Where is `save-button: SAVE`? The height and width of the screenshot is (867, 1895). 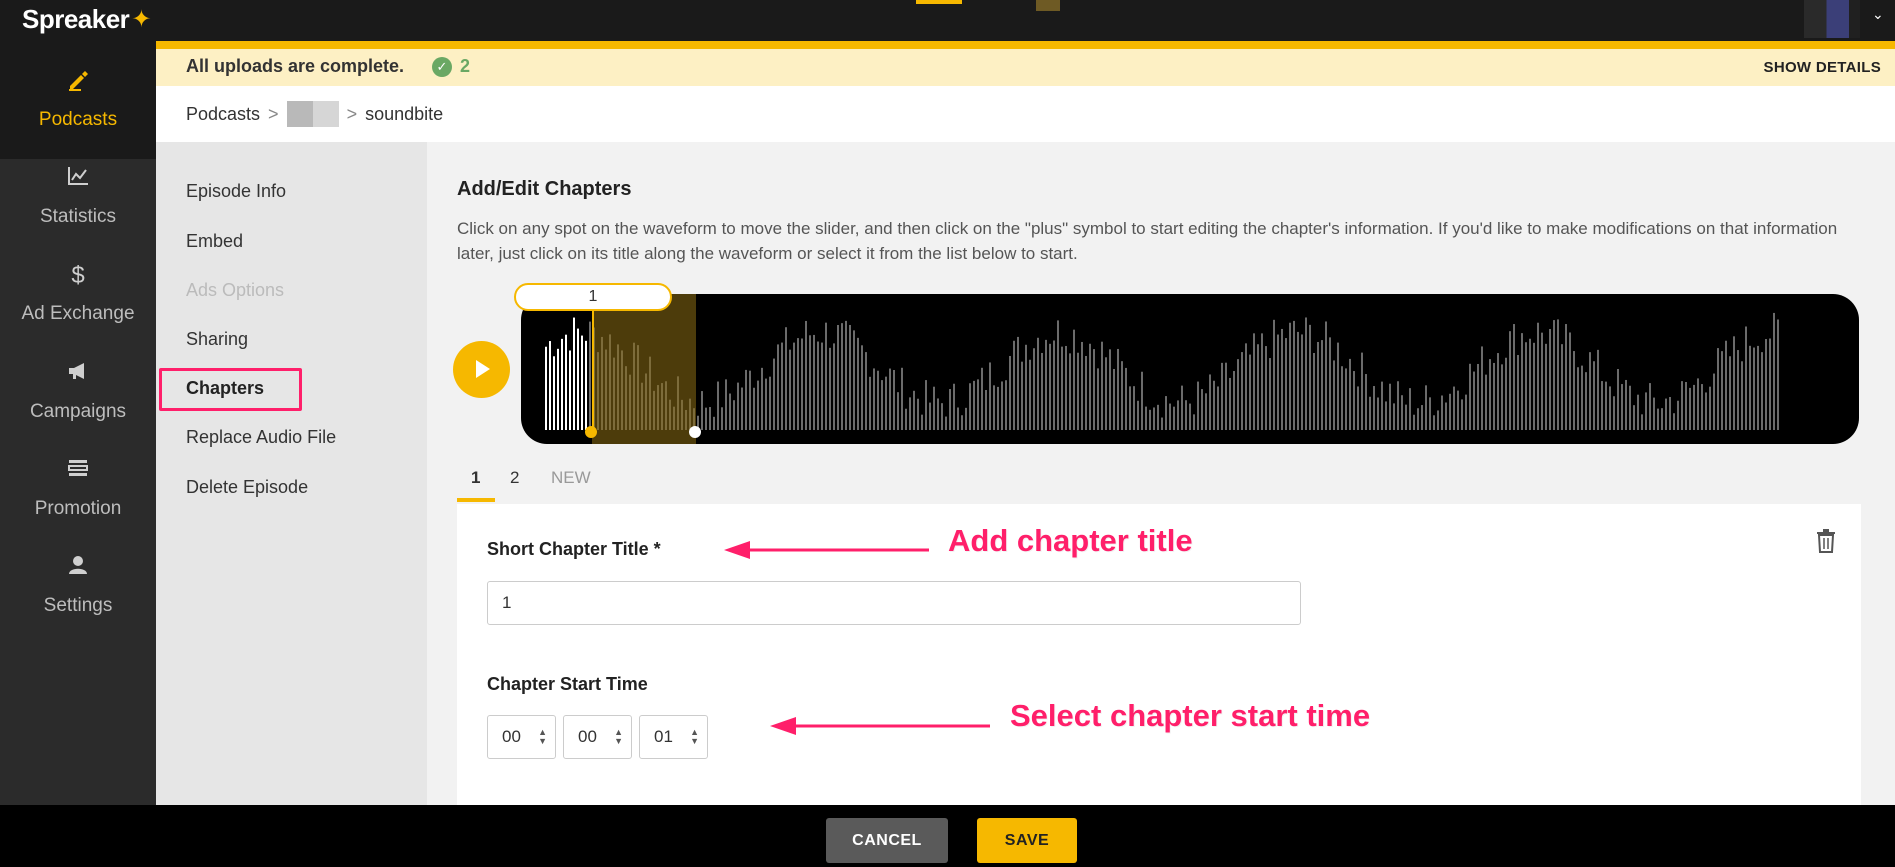 save-button: SAVE is located at coordinates (1027, 840).